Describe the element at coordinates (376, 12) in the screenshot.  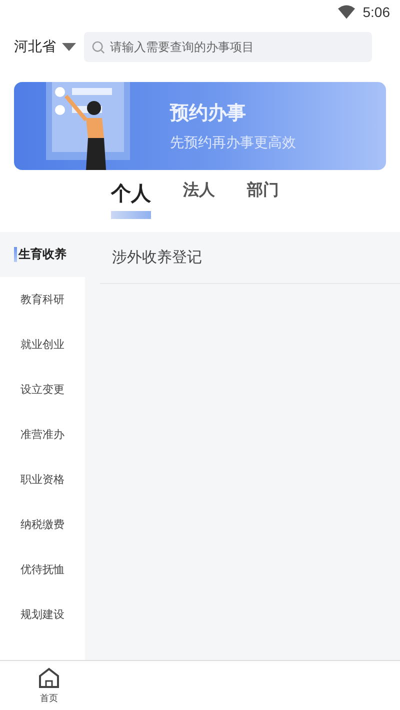
I see `status-time: 5:06` at that location.